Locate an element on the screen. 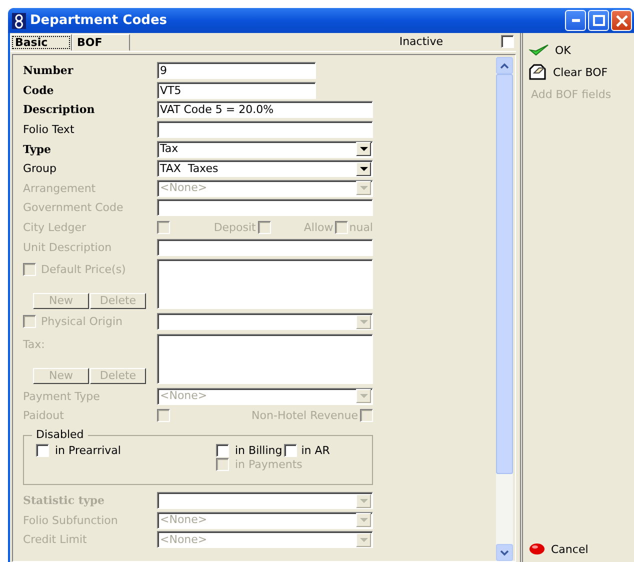  scroll-down-button is located at coordinates (504, 552).